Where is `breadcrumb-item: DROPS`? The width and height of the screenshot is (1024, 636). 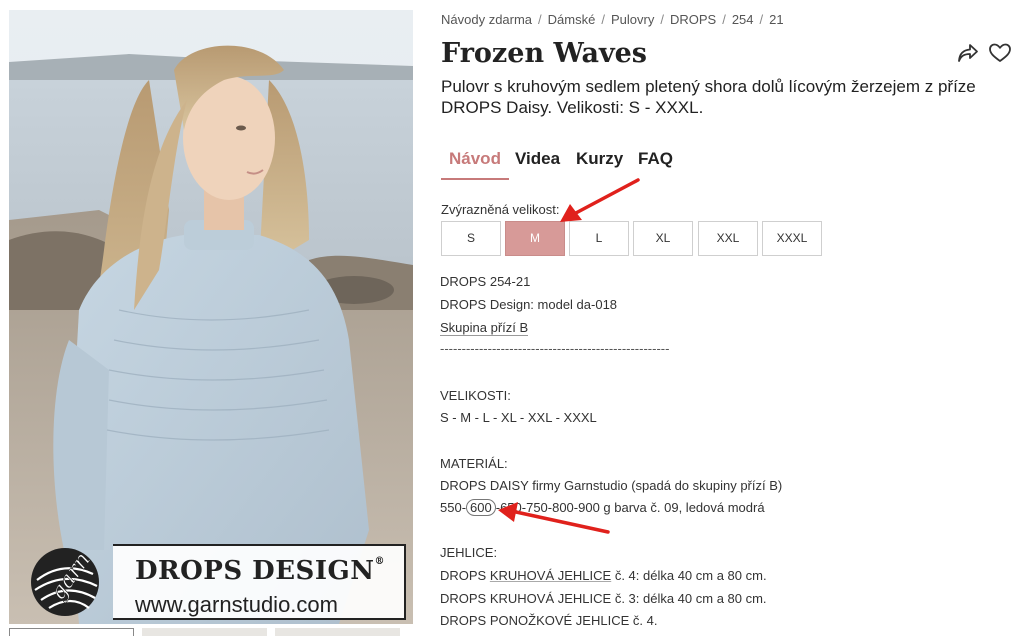 breadcrumb-item: DROPS is located at coordinates (693, 19).